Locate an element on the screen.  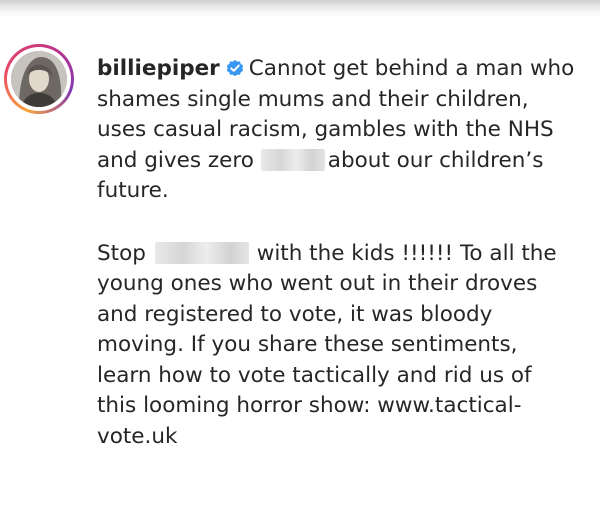
avatar-ring-gap is located at coordinates (39, 79).